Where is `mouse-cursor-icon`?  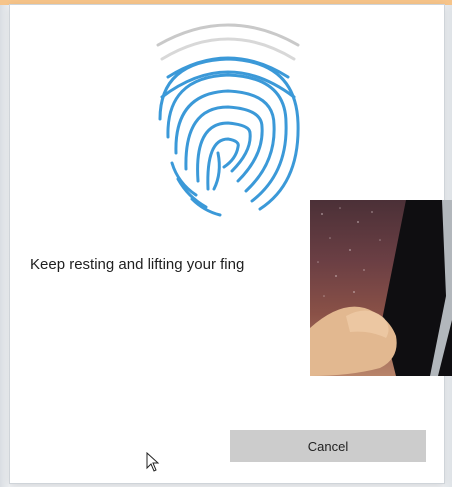
mouse-cursor-icon is located at coordinates (153, 462).